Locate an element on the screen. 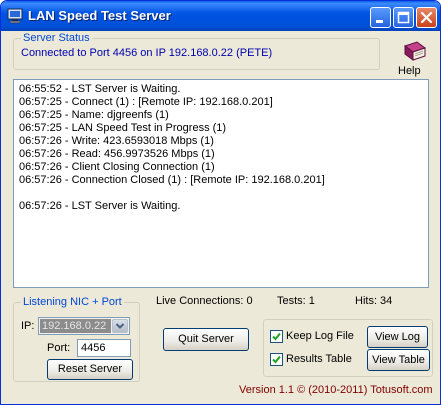 This screenshot has width=441, height=405. log-line: 06:55:52 - LST Server is Waiting. is located at coordinates (100, 89).